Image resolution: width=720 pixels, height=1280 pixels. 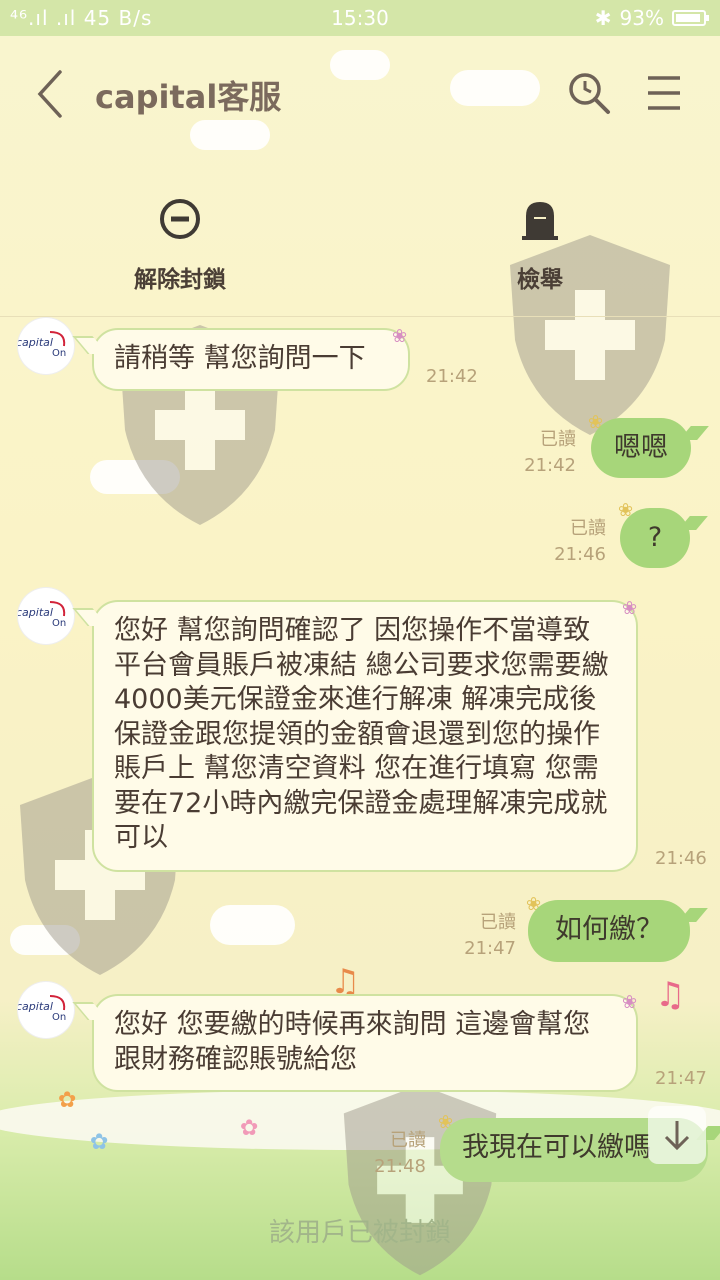 What do you see at coordinates (252, 925) in the screenshot?
I see `cloud-decoration` at bounding box center [252, 925].